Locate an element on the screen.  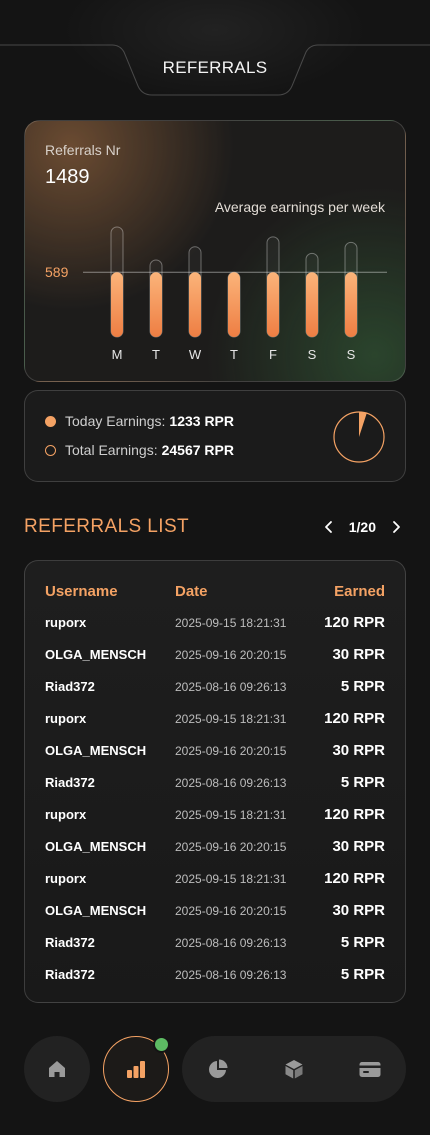
chevron-left-icon is located at coordinates (328, 527).